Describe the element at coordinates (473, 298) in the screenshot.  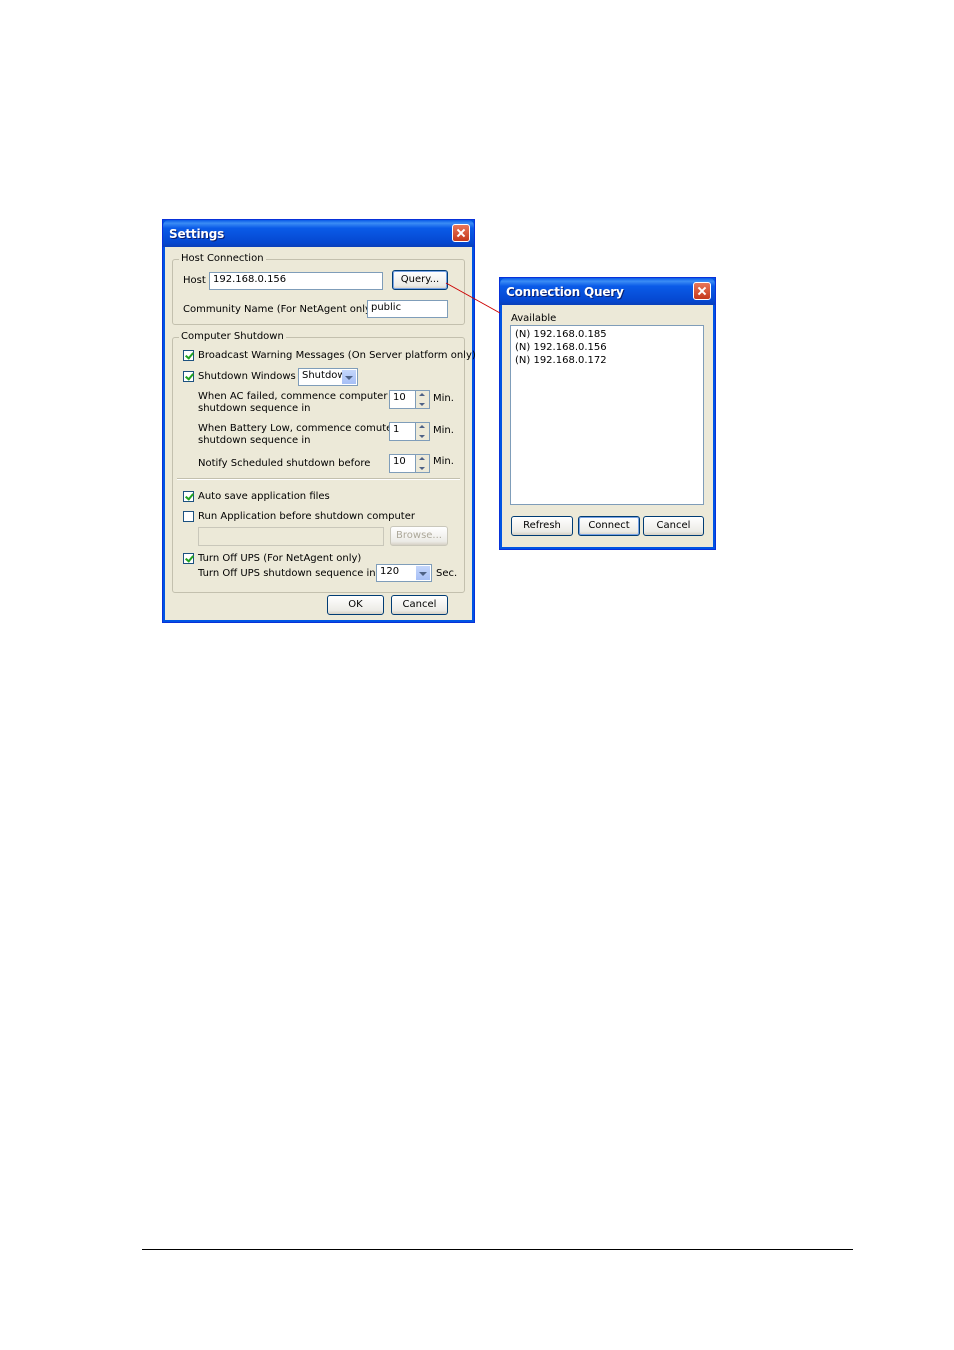
I see `callout-line` at that location.